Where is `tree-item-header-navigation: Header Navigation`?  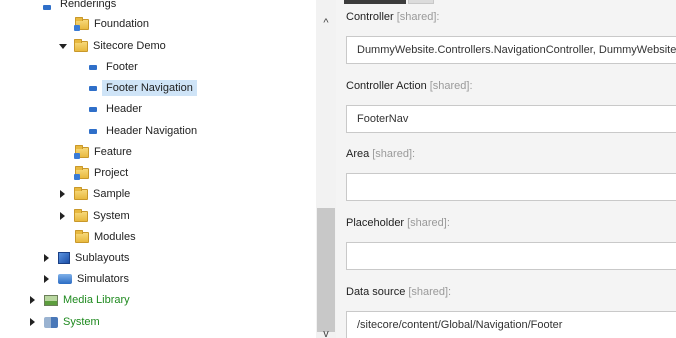
tree-item-header-navigation: Header Navigation is located at coordinates (141, 131).